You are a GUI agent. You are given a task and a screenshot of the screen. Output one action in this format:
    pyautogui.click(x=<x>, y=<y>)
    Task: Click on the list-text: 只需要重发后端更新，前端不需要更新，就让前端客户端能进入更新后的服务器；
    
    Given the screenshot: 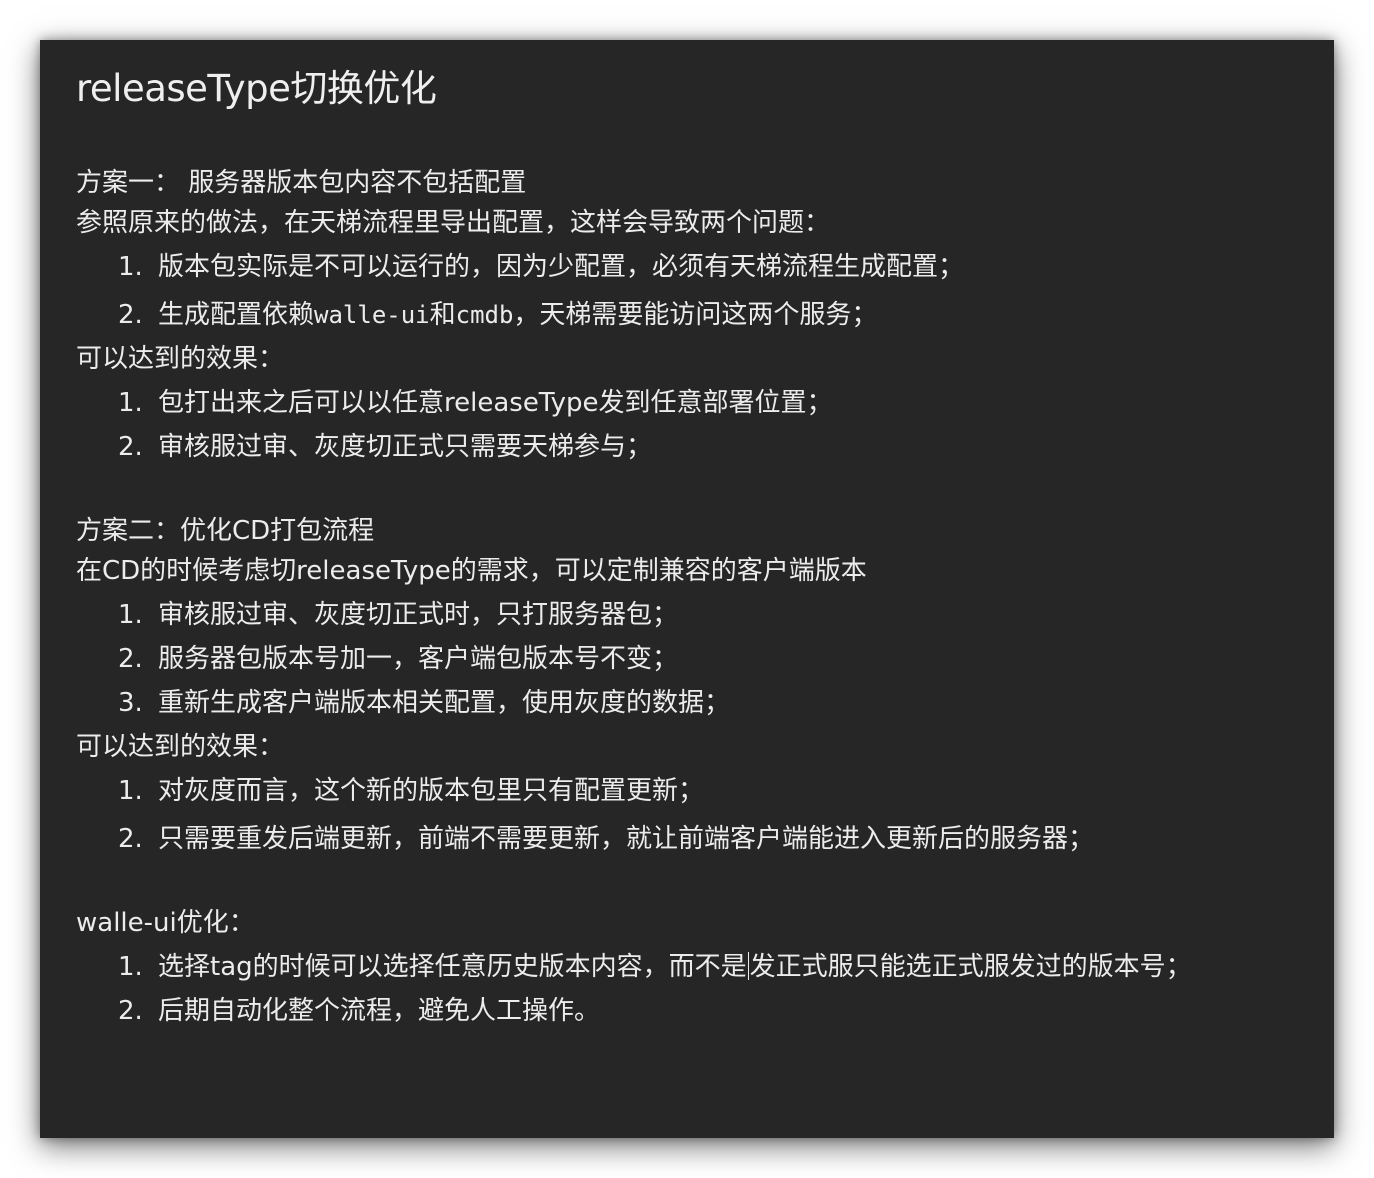 What is the action you would take?
    pyautogui.click(x=626, y=839)
    